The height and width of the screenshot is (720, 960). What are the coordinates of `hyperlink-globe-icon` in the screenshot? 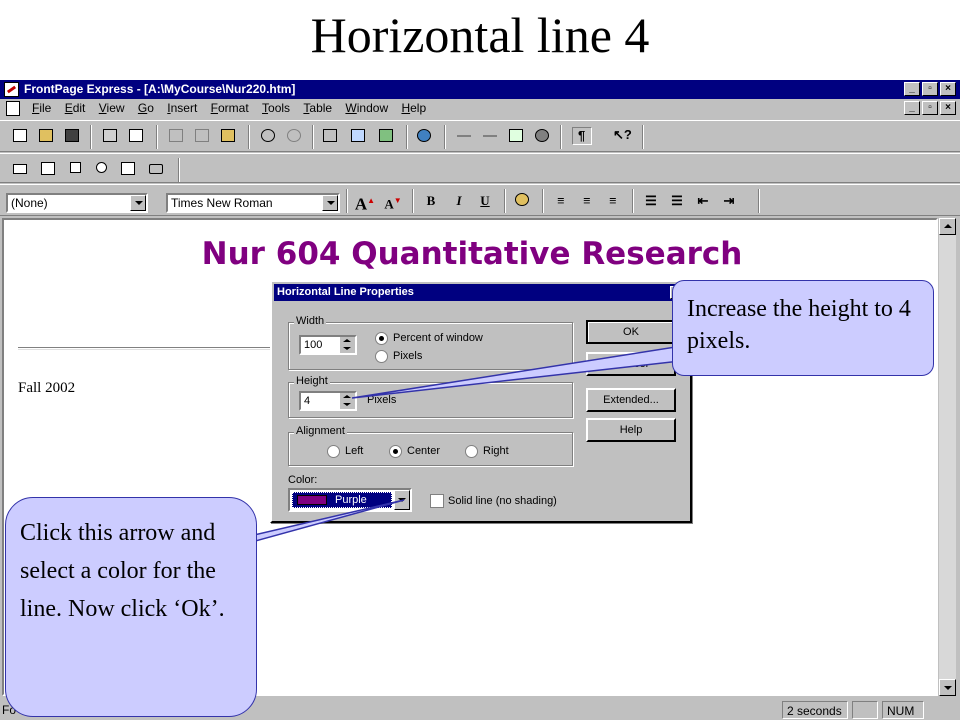 It's located at (424, 136).